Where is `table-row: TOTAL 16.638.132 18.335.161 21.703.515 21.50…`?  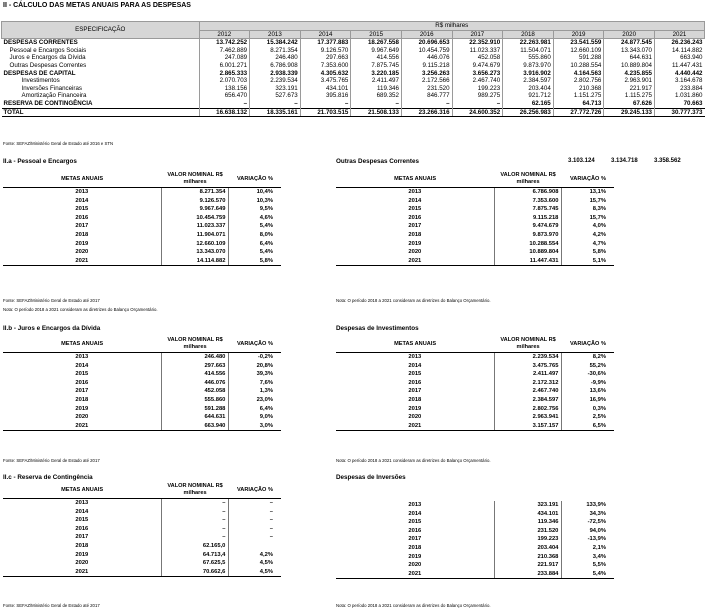 table-row: TOTAL 16.638.132 18.335.161 21.703.515 21.50… is located at coordinates (353, 112).